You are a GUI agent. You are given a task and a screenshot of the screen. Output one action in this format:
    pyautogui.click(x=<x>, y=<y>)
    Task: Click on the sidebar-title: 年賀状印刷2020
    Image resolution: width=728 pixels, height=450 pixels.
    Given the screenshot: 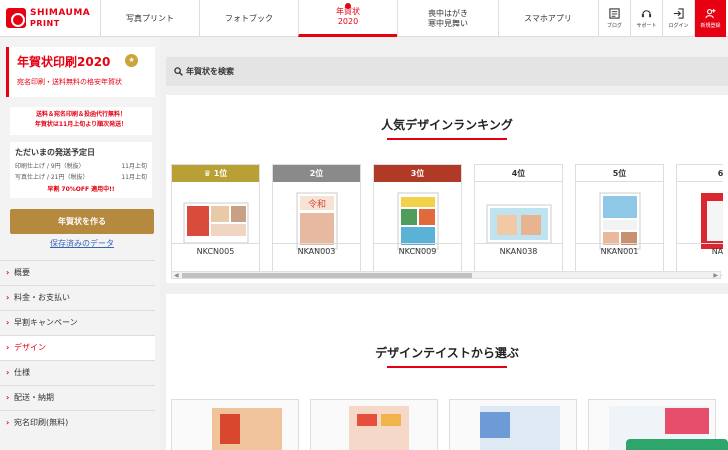 What is the action you would take?
    pyautogui.click(x=64, y=62)
    